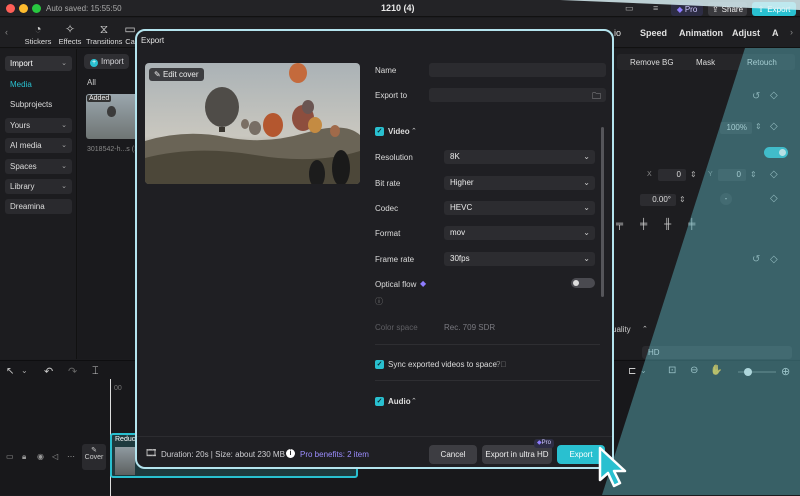 This screenshot has width=800, height=496. Describe the element at coordinates (519, 183) in the screenshot. I see `bitrate-select: Higher ⌄` at that location.